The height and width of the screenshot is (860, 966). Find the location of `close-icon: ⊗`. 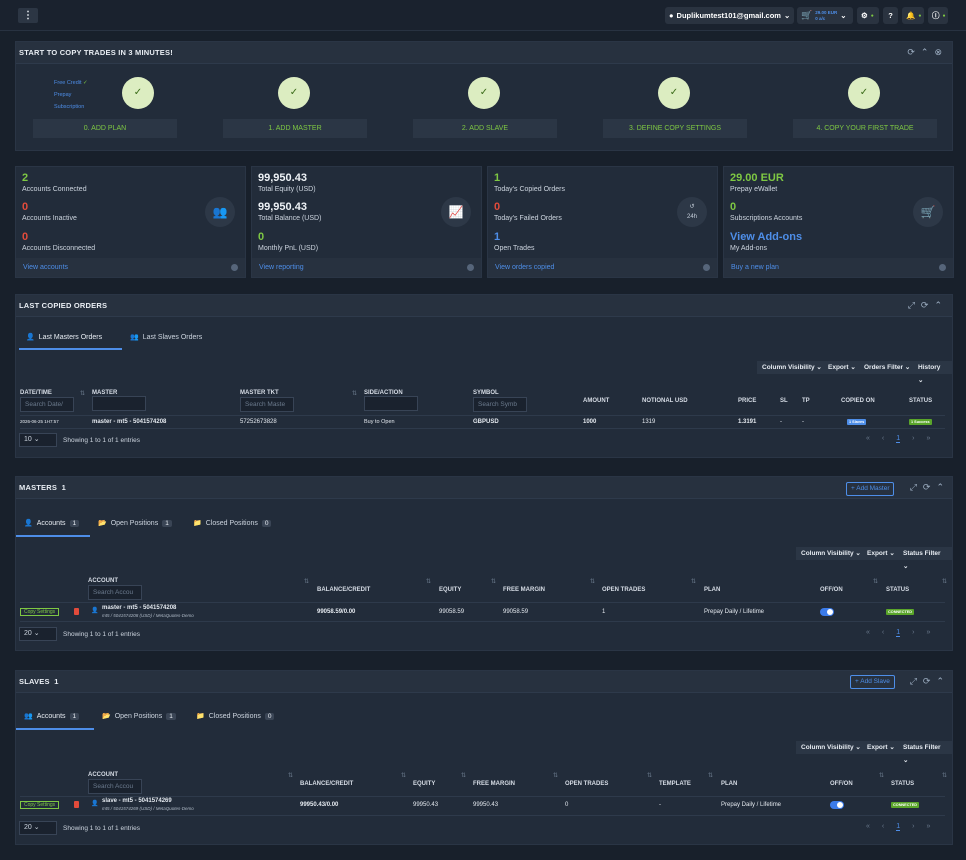

close-icon: ⊗ is located at coordinates (938, 52).